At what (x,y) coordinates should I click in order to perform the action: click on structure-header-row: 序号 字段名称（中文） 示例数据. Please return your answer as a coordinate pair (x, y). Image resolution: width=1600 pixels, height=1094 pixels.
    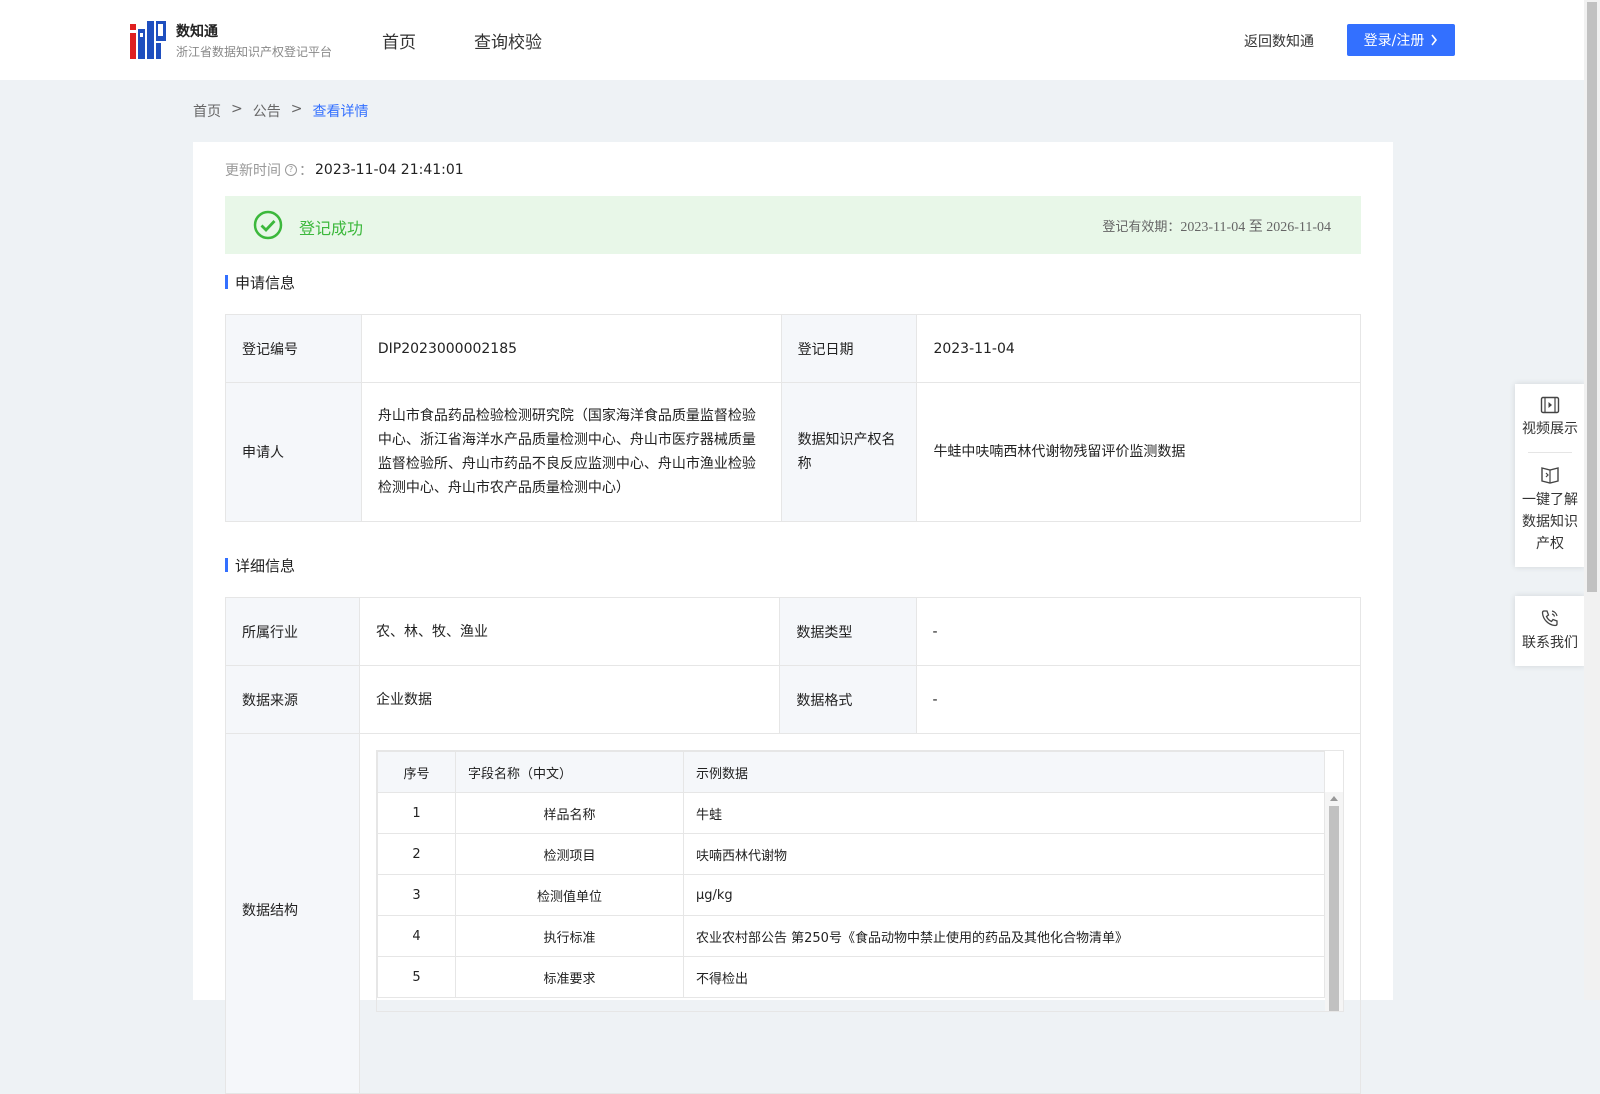
    Looking at the image, I should click on (851, 772).